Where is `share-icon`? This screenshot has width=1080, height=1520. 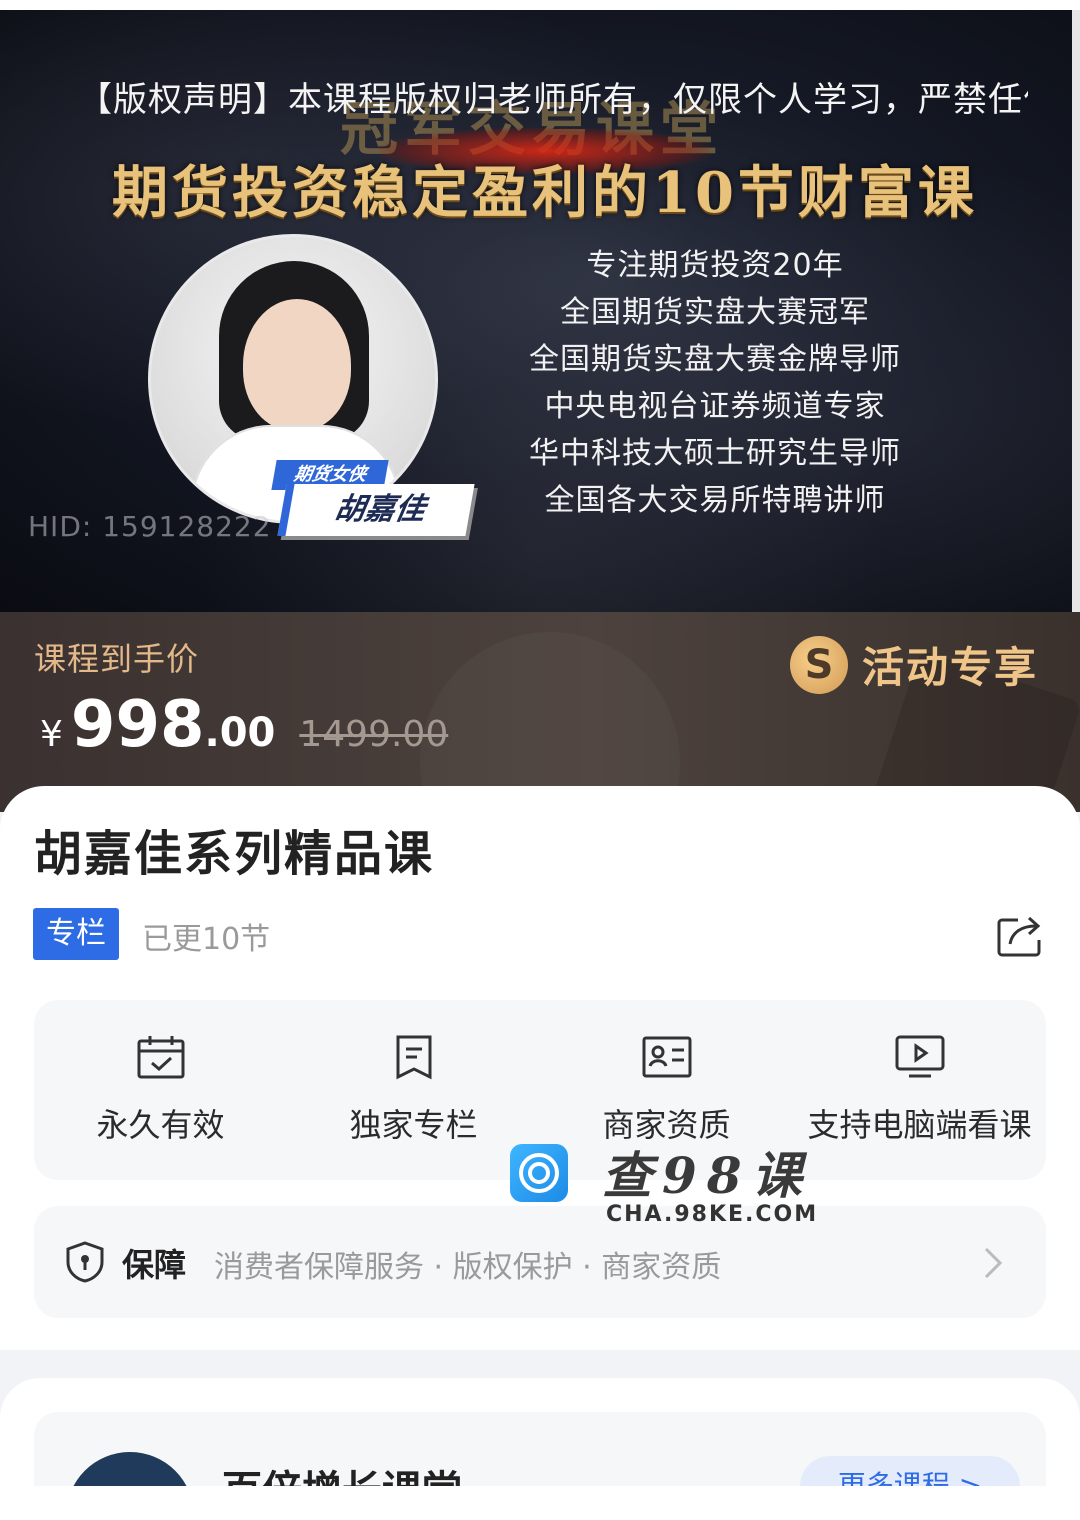 share-icon is located at coordinates (1021, 935).